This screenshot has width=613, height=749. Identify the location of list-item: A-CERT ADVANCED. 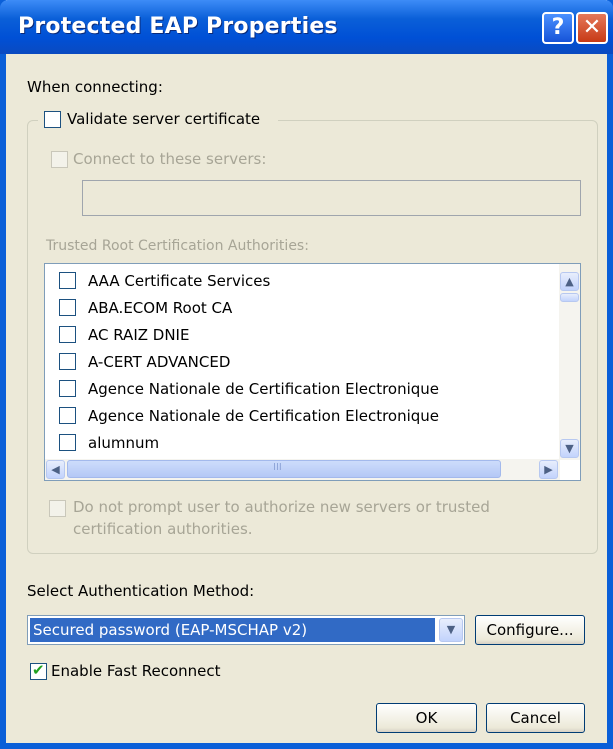
(295, 362).